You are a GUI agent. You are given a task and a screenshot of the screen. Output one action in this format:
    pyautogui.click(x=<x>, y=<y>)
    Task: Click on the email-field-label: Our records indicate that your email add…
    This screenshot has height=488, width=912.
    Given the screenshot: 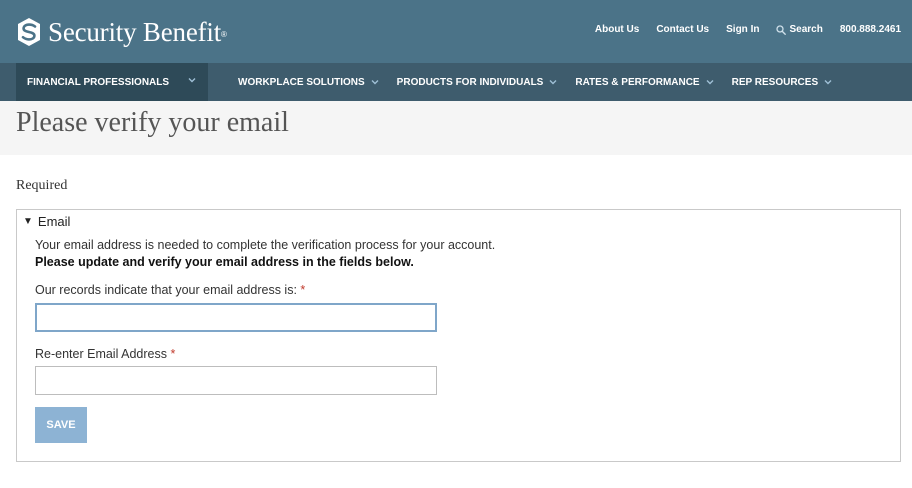 What is the action you would take?
    pyautogui.click(x=170, y=290)
    